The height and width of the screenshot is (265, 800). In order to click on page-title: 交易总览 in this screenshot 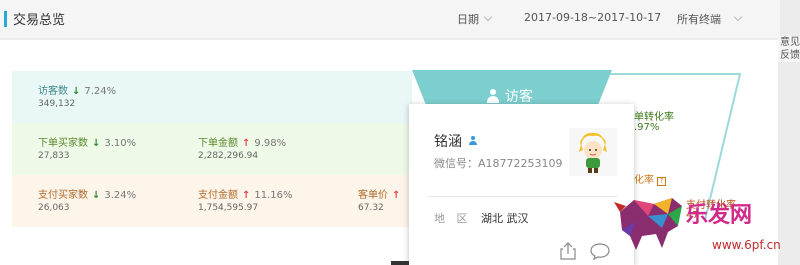, I will do `click(39, 20)`.